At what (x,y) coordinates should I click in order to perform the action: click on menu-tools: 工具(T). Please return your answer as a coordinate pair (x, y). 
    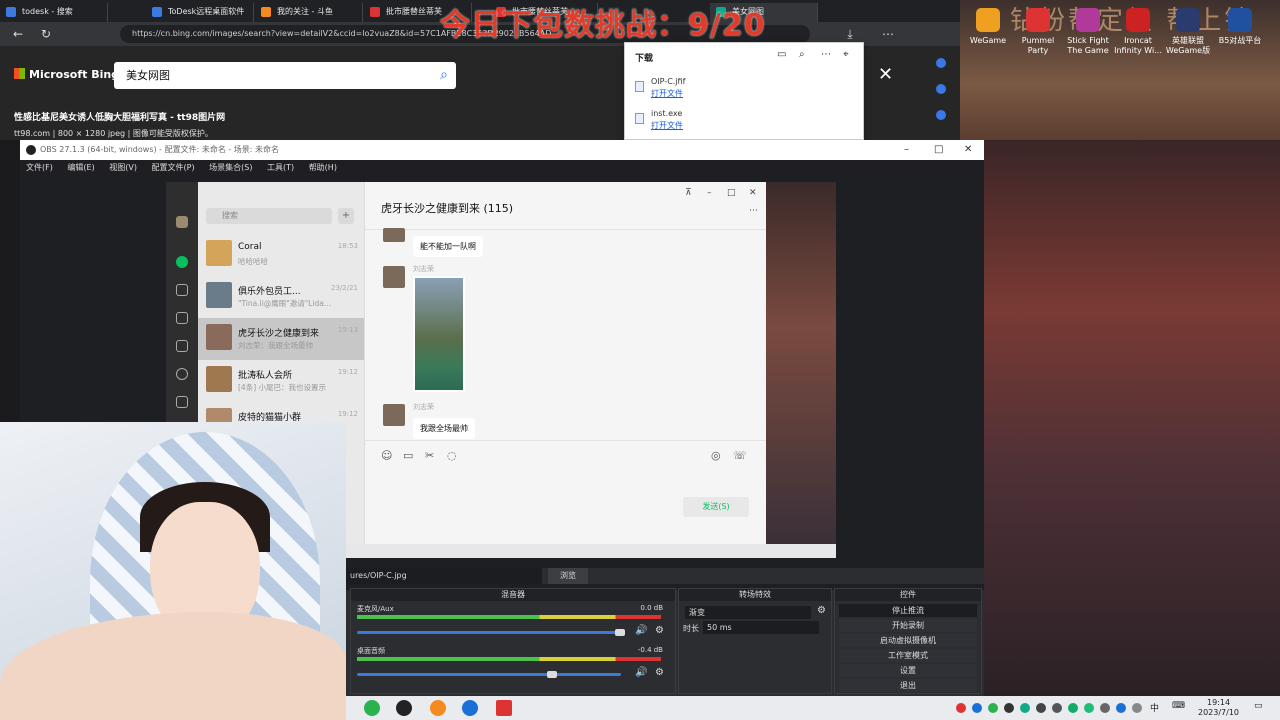
    Looking at the image, I should click on (280, 168).